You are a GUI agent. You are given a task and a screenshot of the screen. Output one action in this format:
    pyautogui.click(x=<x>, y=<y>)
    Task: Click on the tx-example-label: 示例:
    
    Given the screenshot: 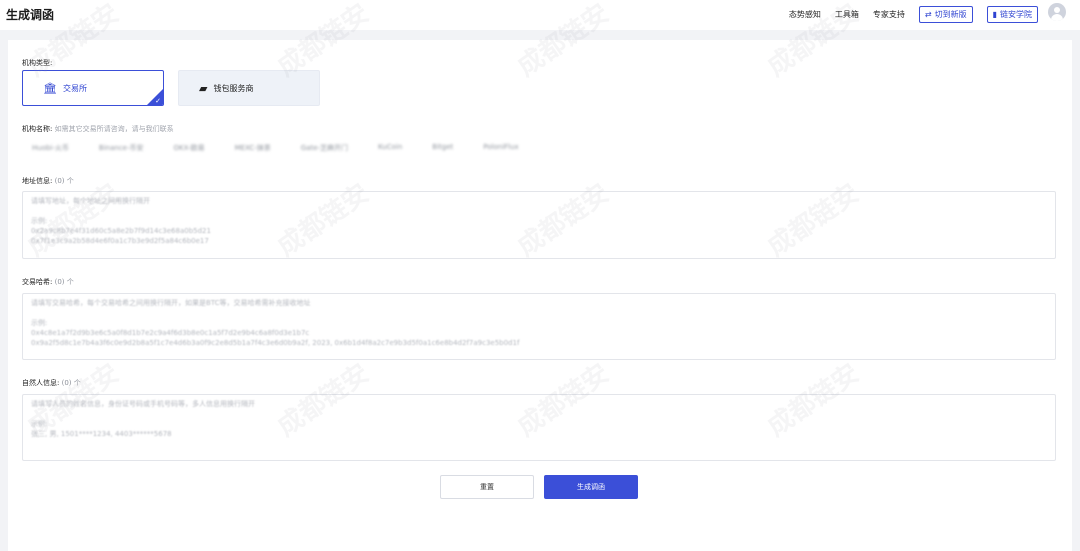 What is the action you would take?
    pyautogui.click(x=39, y=323)
    